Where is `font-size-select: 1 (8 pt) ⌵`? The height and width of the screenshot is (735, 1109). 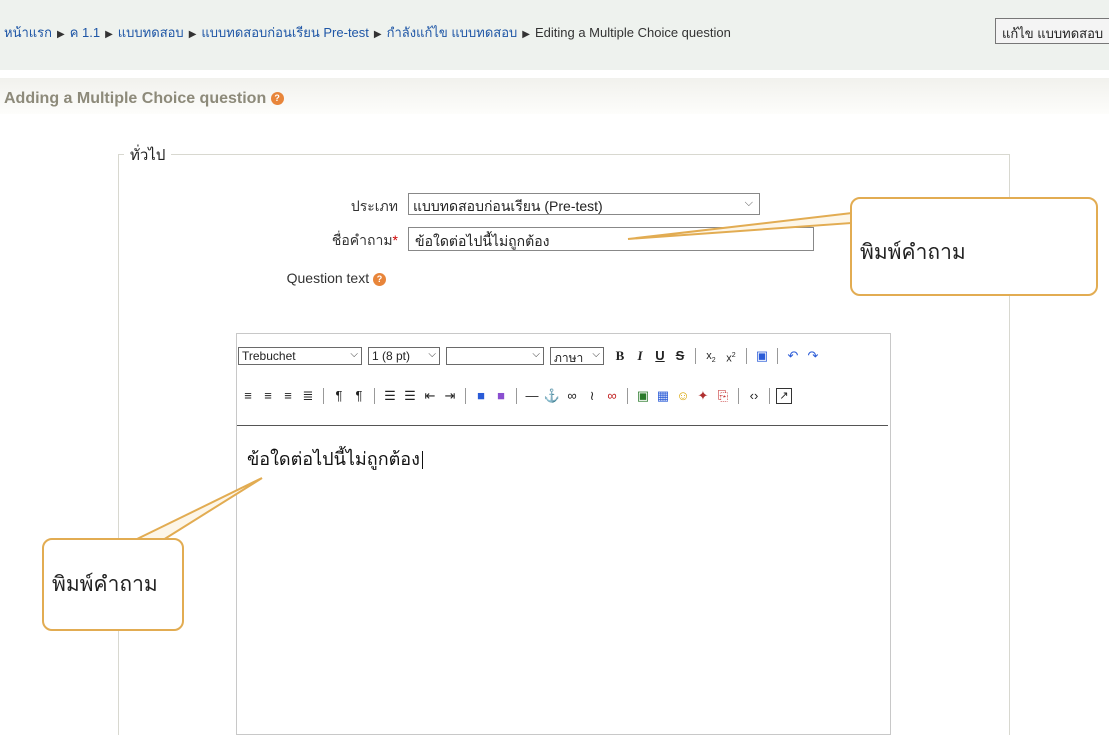
font-size-select: 1 (8 pt) ⌵ is located at coordinates (404, 356).